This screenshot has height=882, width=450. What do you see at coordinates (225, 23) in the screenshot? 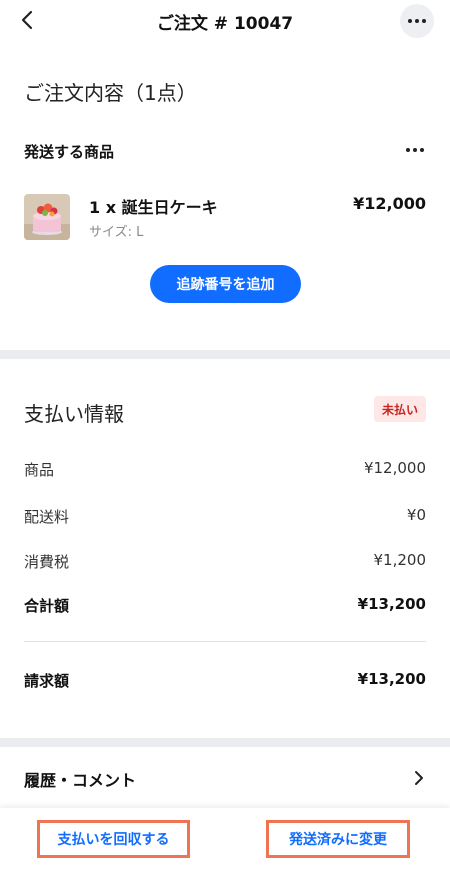
I see `page-title: ご注文 # 10047` at bounding box center [225, 23].